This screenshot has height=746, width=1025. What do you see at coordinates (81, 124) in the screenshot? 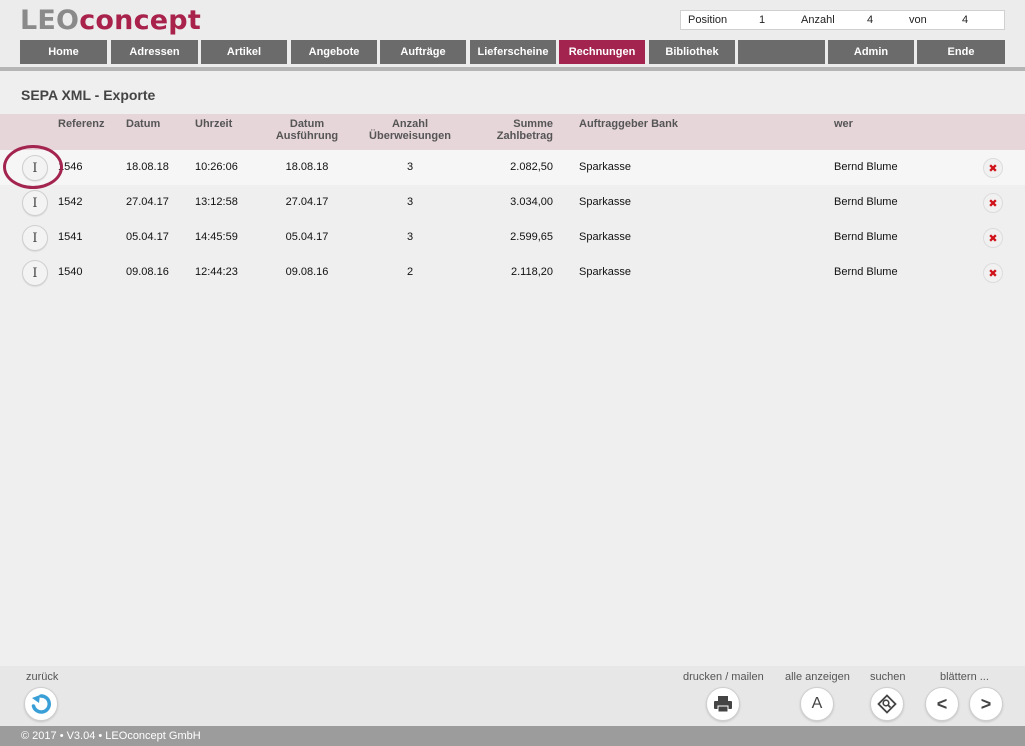
I see `col-referenz: Referenz` at bounding box center [81, 124].